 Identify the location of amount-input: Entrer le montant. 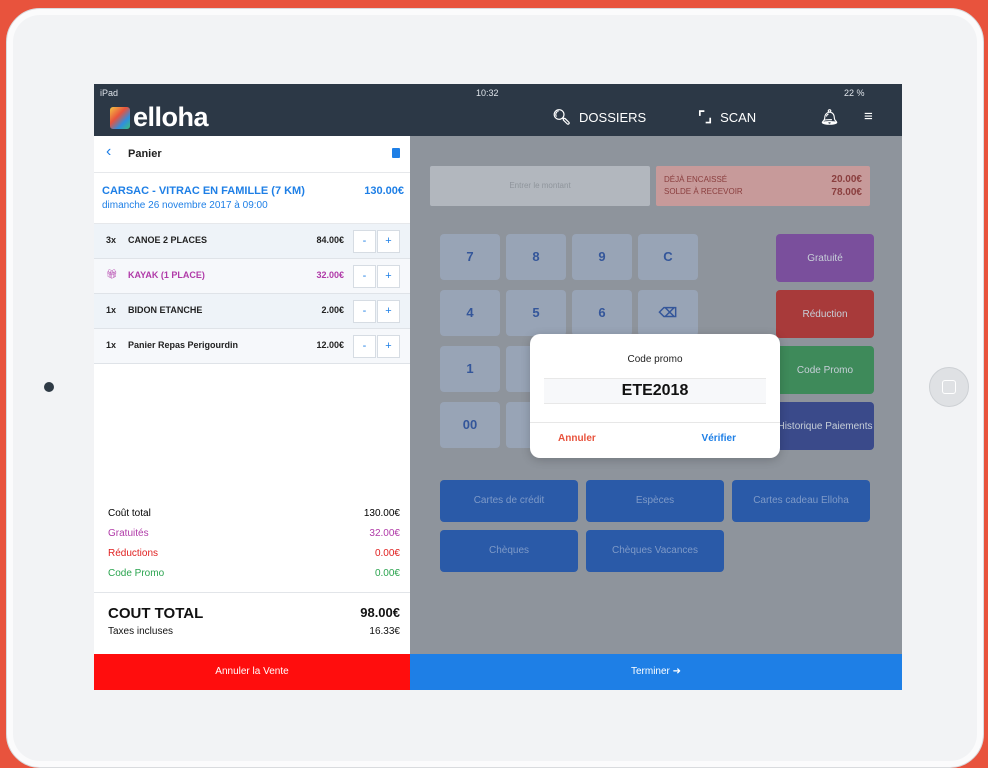
(540, 186).